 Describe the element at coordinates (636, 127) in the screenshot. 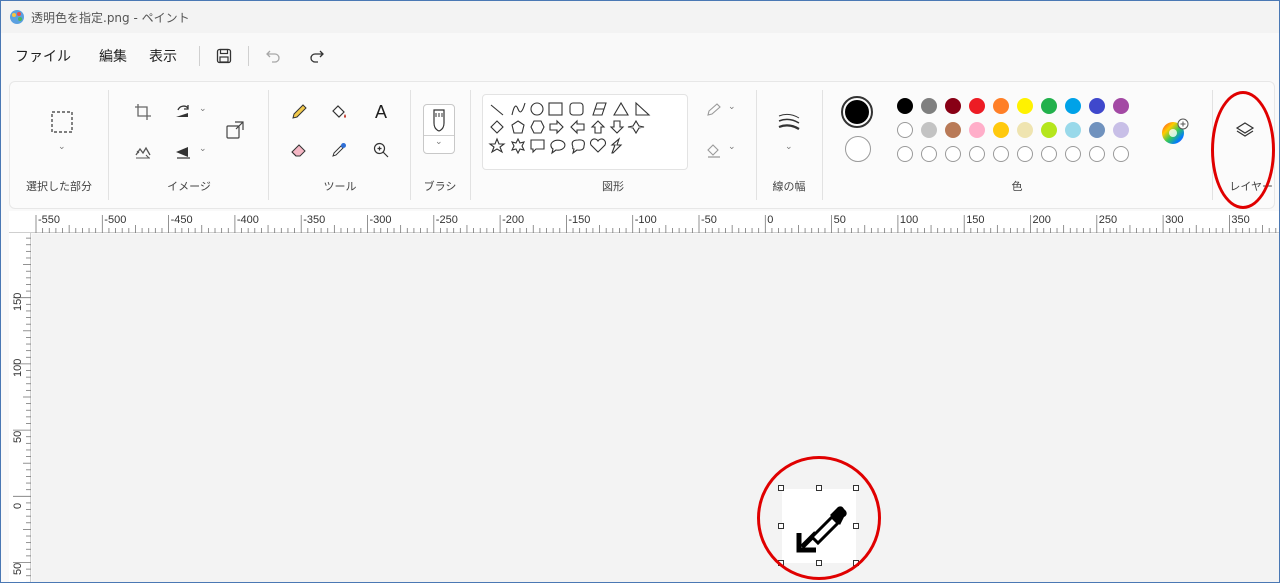

I see `four-point-star-shape-icon` at that location.